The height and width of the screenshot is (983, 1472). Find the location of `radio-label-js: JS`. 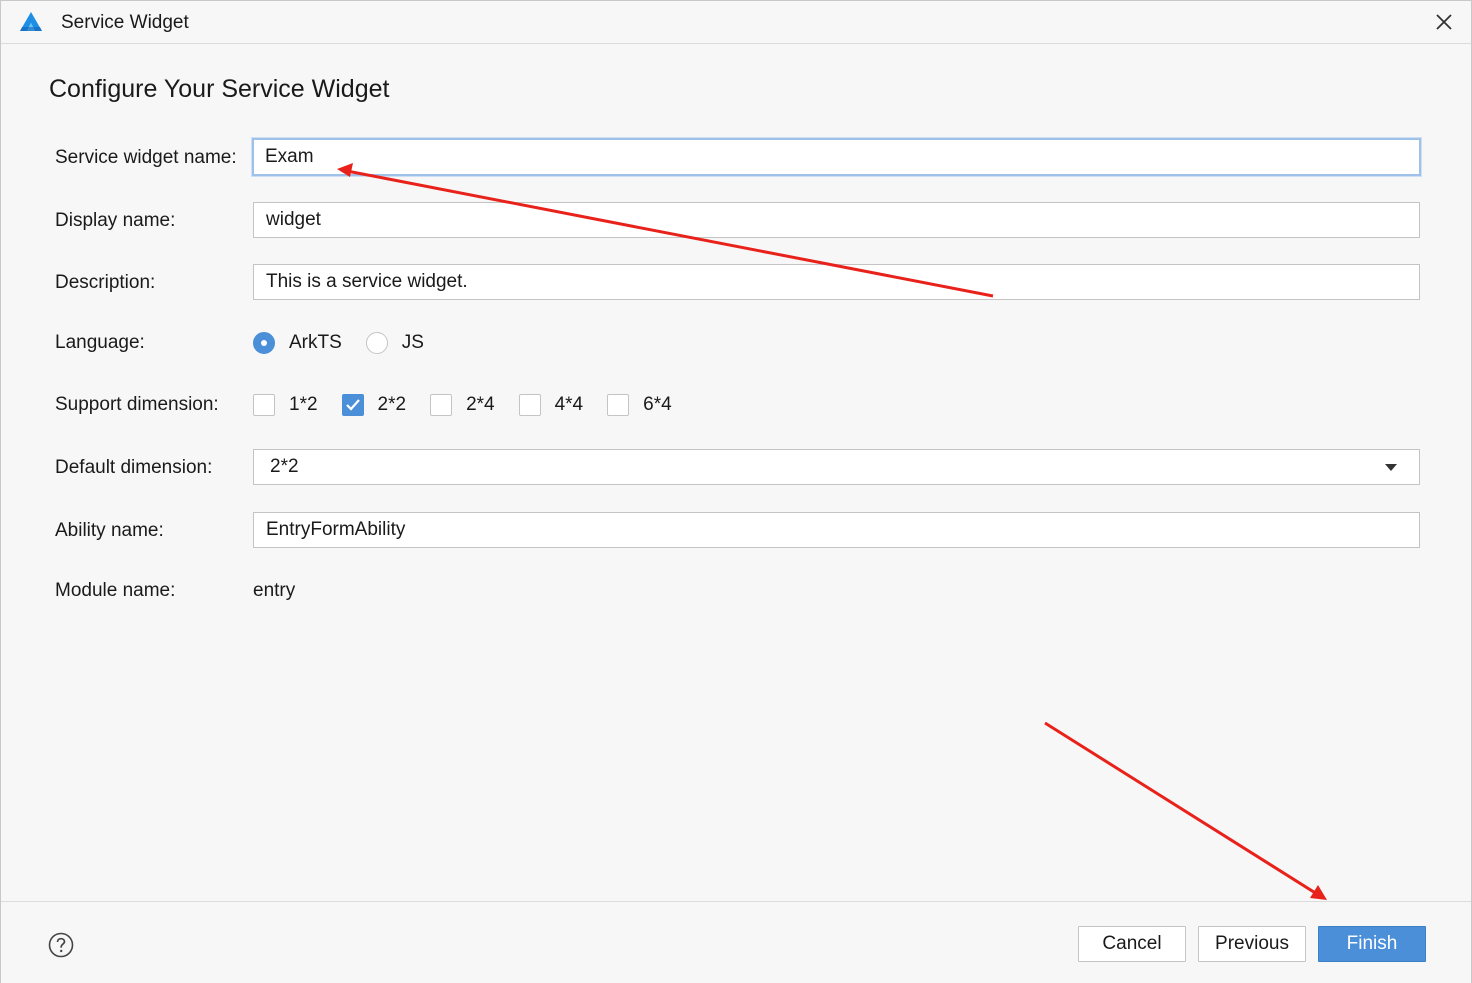

radio-label-js: JS is located at coordinates (412, 342).